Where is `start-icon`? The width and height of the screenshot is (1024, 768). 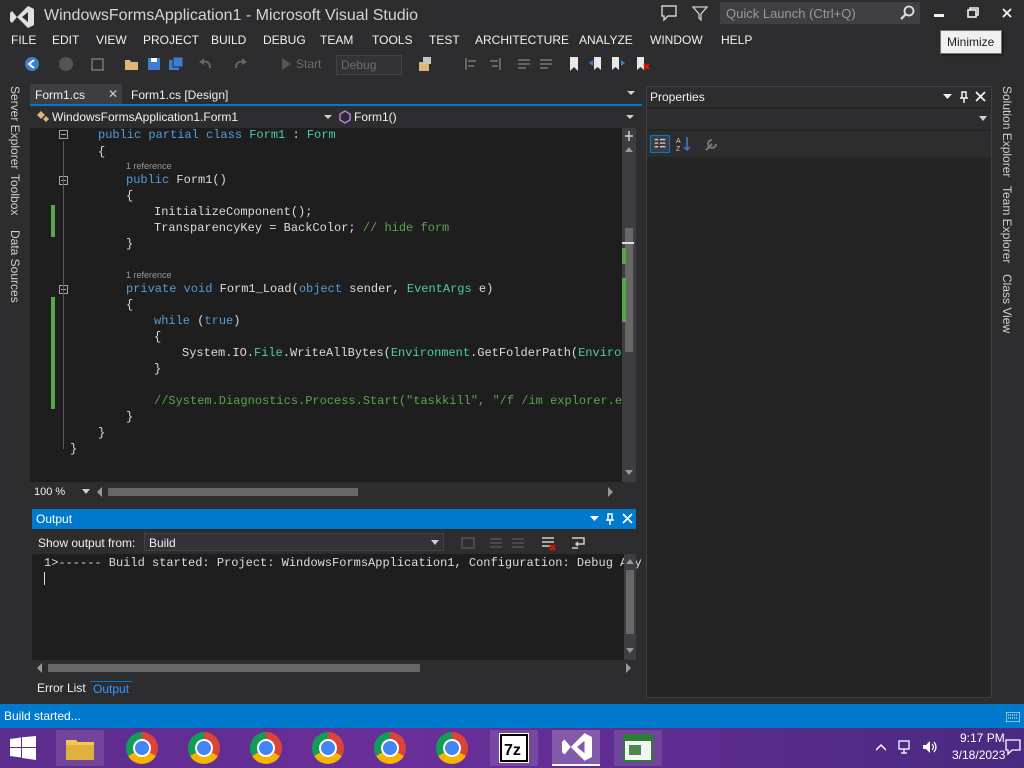
start-icon is located at coordinates (286, 64).